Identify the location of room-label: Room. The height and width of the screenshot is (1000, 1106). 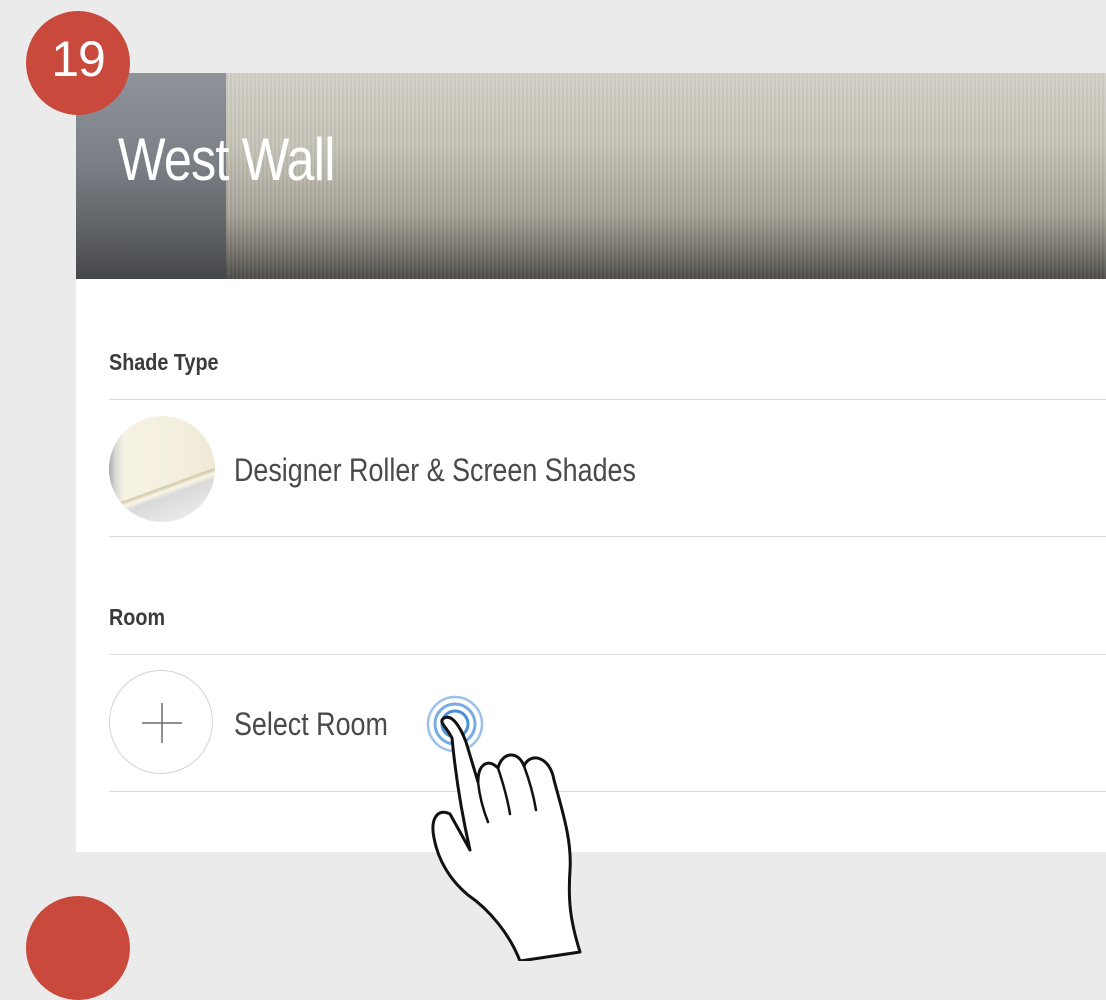
(137, 617).